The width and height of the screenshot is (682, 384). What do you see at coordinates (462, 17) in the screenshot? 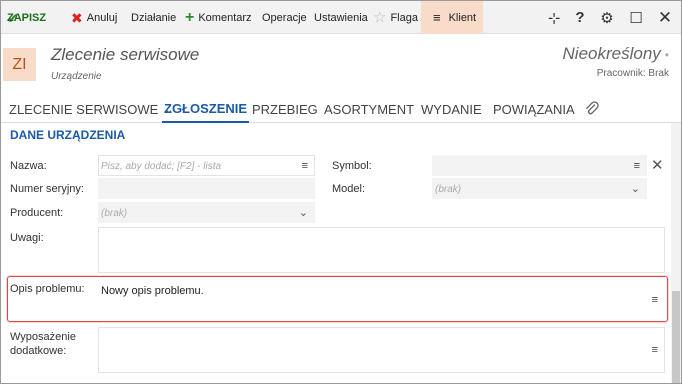
I see `client-label: Klient` at bounding box center [462, 17].